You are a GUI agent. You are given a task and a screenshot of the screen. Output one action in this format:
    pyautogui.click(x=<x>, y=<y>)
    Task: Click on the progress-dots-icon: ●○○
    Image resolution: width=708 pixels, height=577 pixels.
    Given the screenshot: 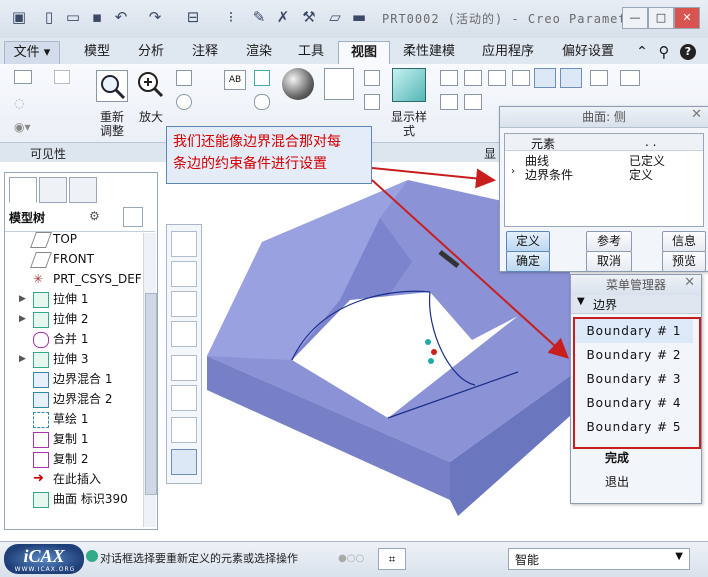 What is the action you would take?
    pyautogui.click(x=351, y=558)
    